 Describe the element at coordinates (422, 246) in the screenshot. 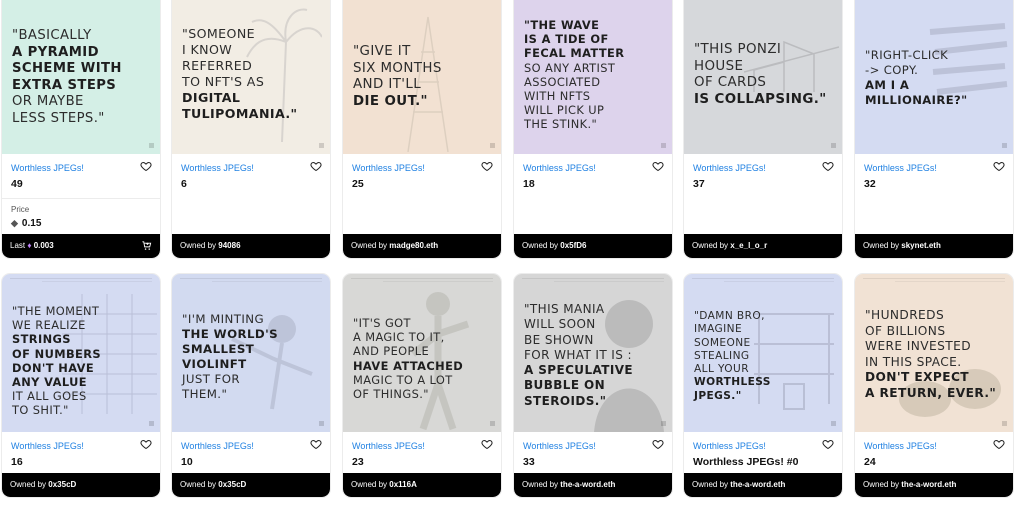

I see `owner-footer: Owned by madge80.eth` at that location.